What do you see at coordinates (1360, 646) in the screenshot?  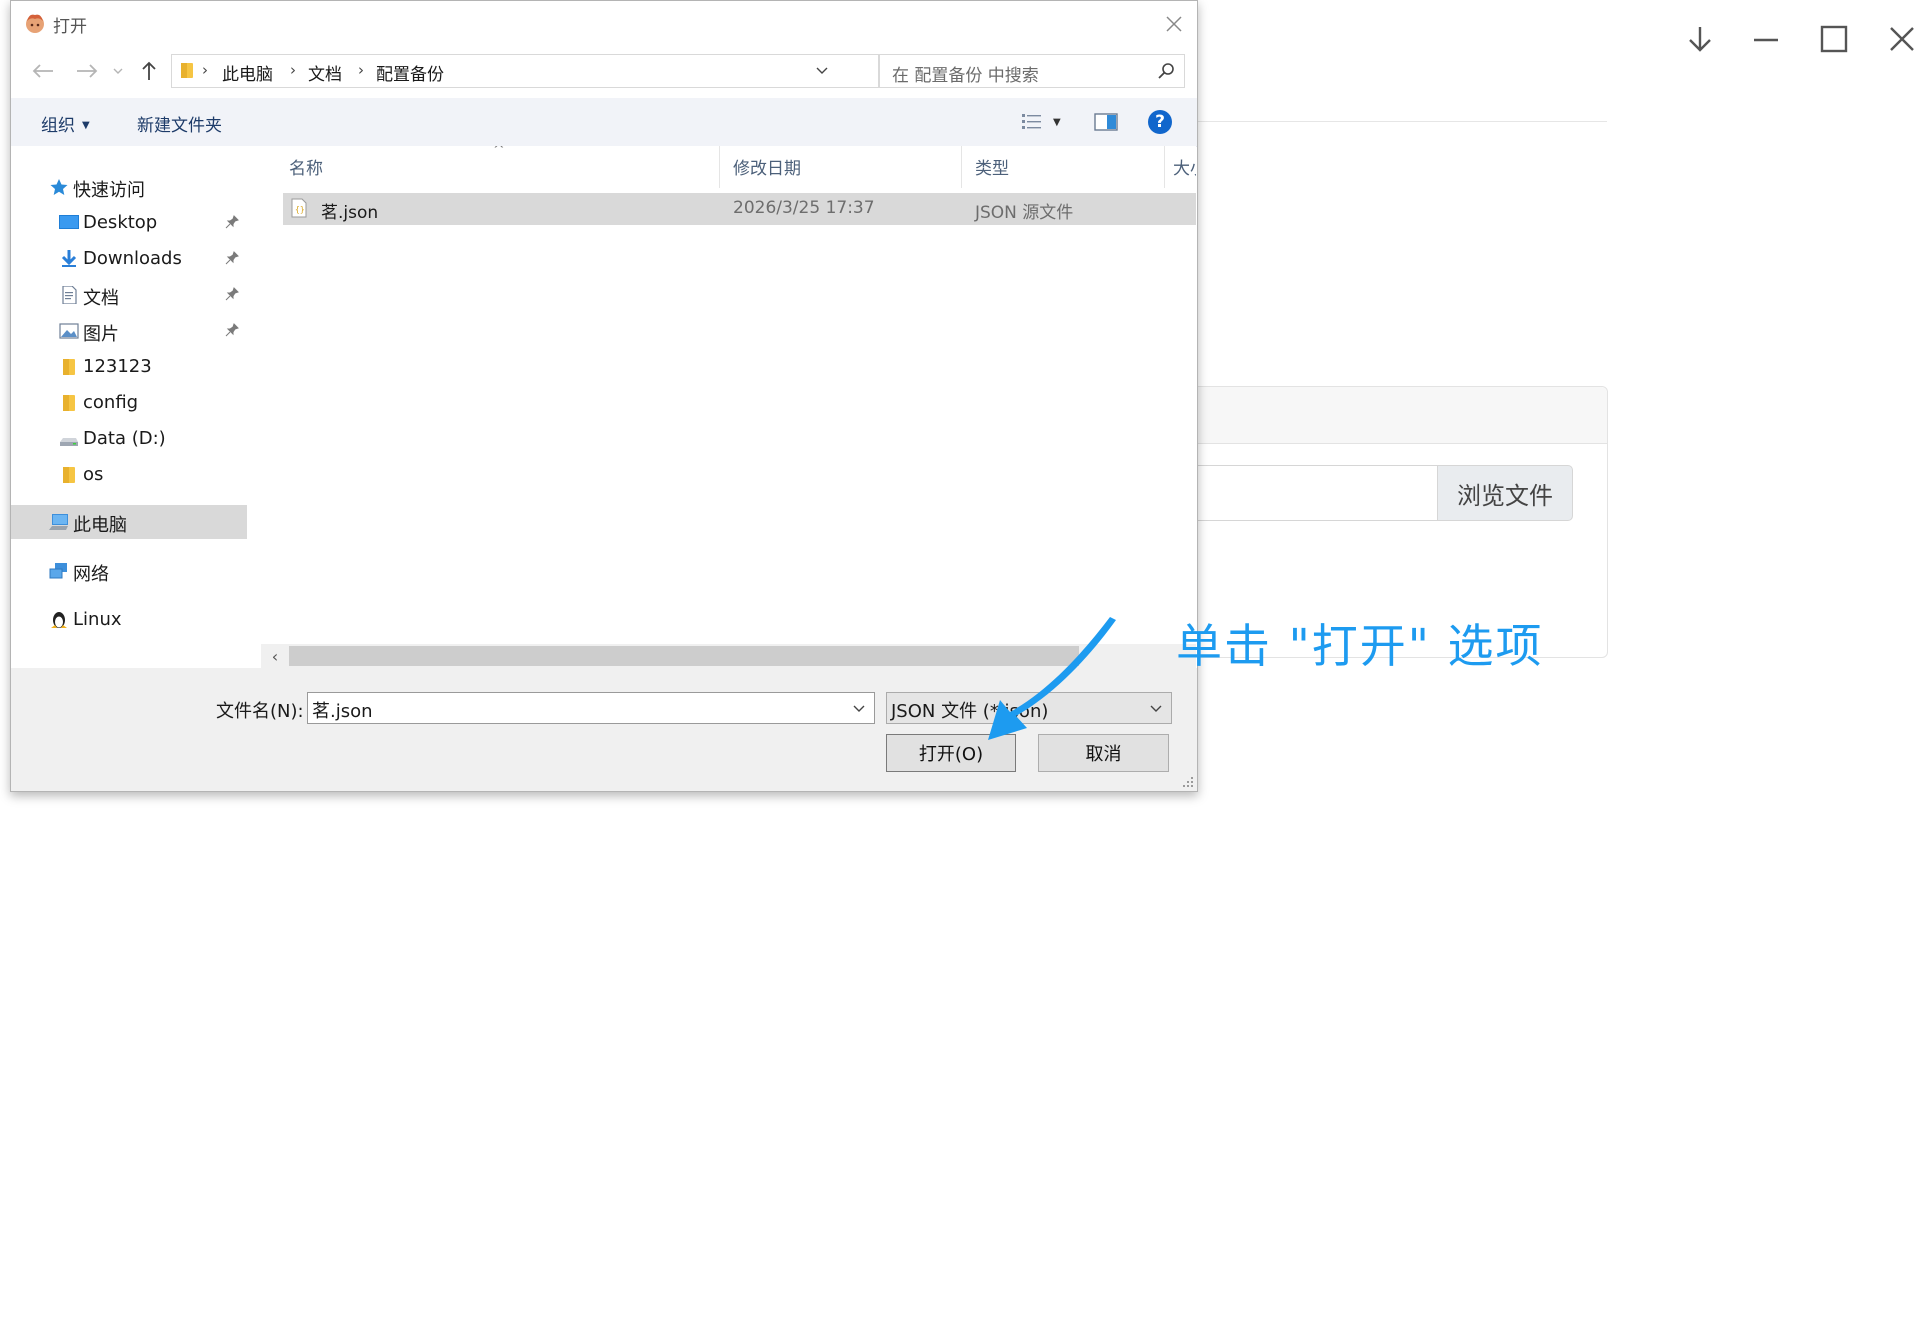 I see `annotation-text: 单击 "打开" 选项` at bounding box center [1360, 646].